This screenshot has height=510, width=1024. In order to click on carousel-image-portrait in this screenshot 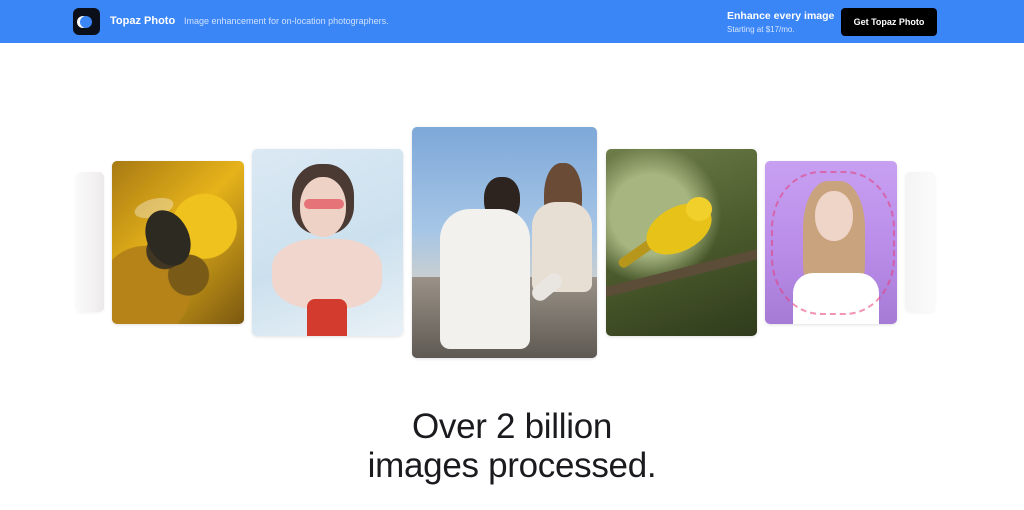, I will do `click(327, 242)`.